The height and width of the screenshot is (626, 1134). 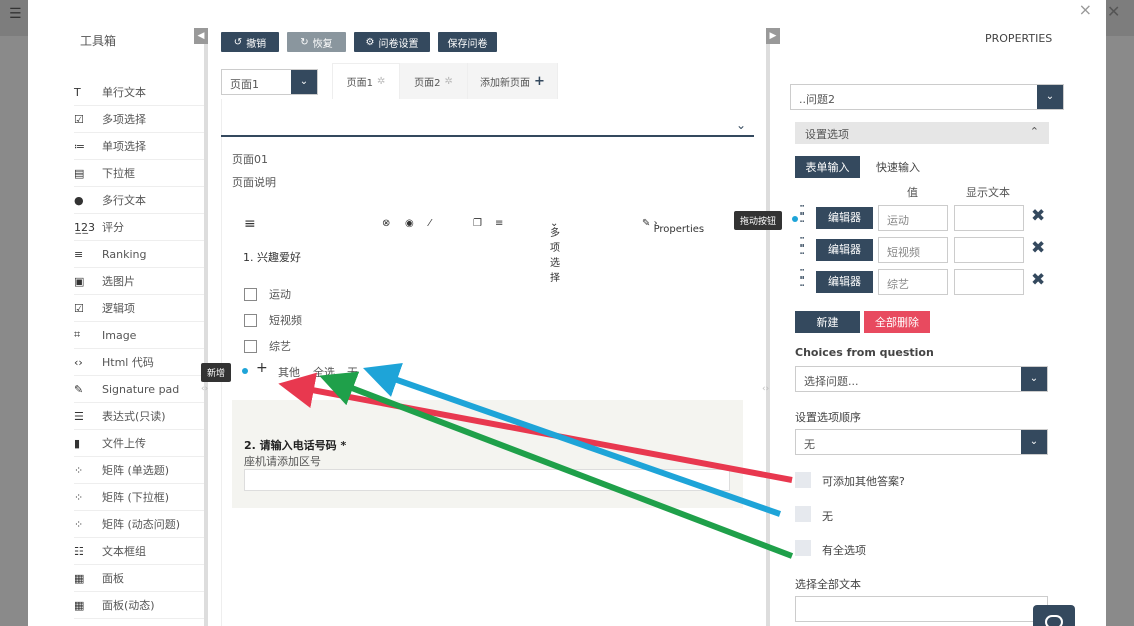 I want to click on toolbox-item: ● 多行文本, so click(x=139, y=200).